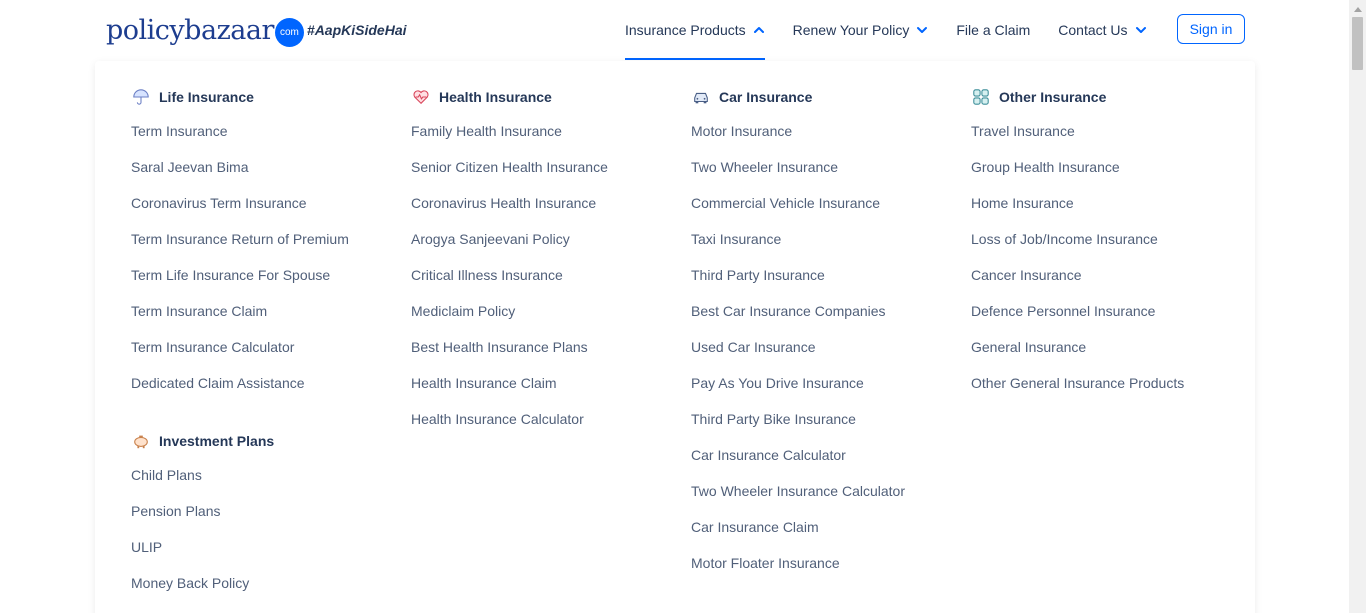 Image resolution: width=1366 pixels, height=613 pixels. What do you see at coordinates (546, 383) in the screenshot?
I see `menu-link: Health Insurance Claim` at bounding box center [546, 383].